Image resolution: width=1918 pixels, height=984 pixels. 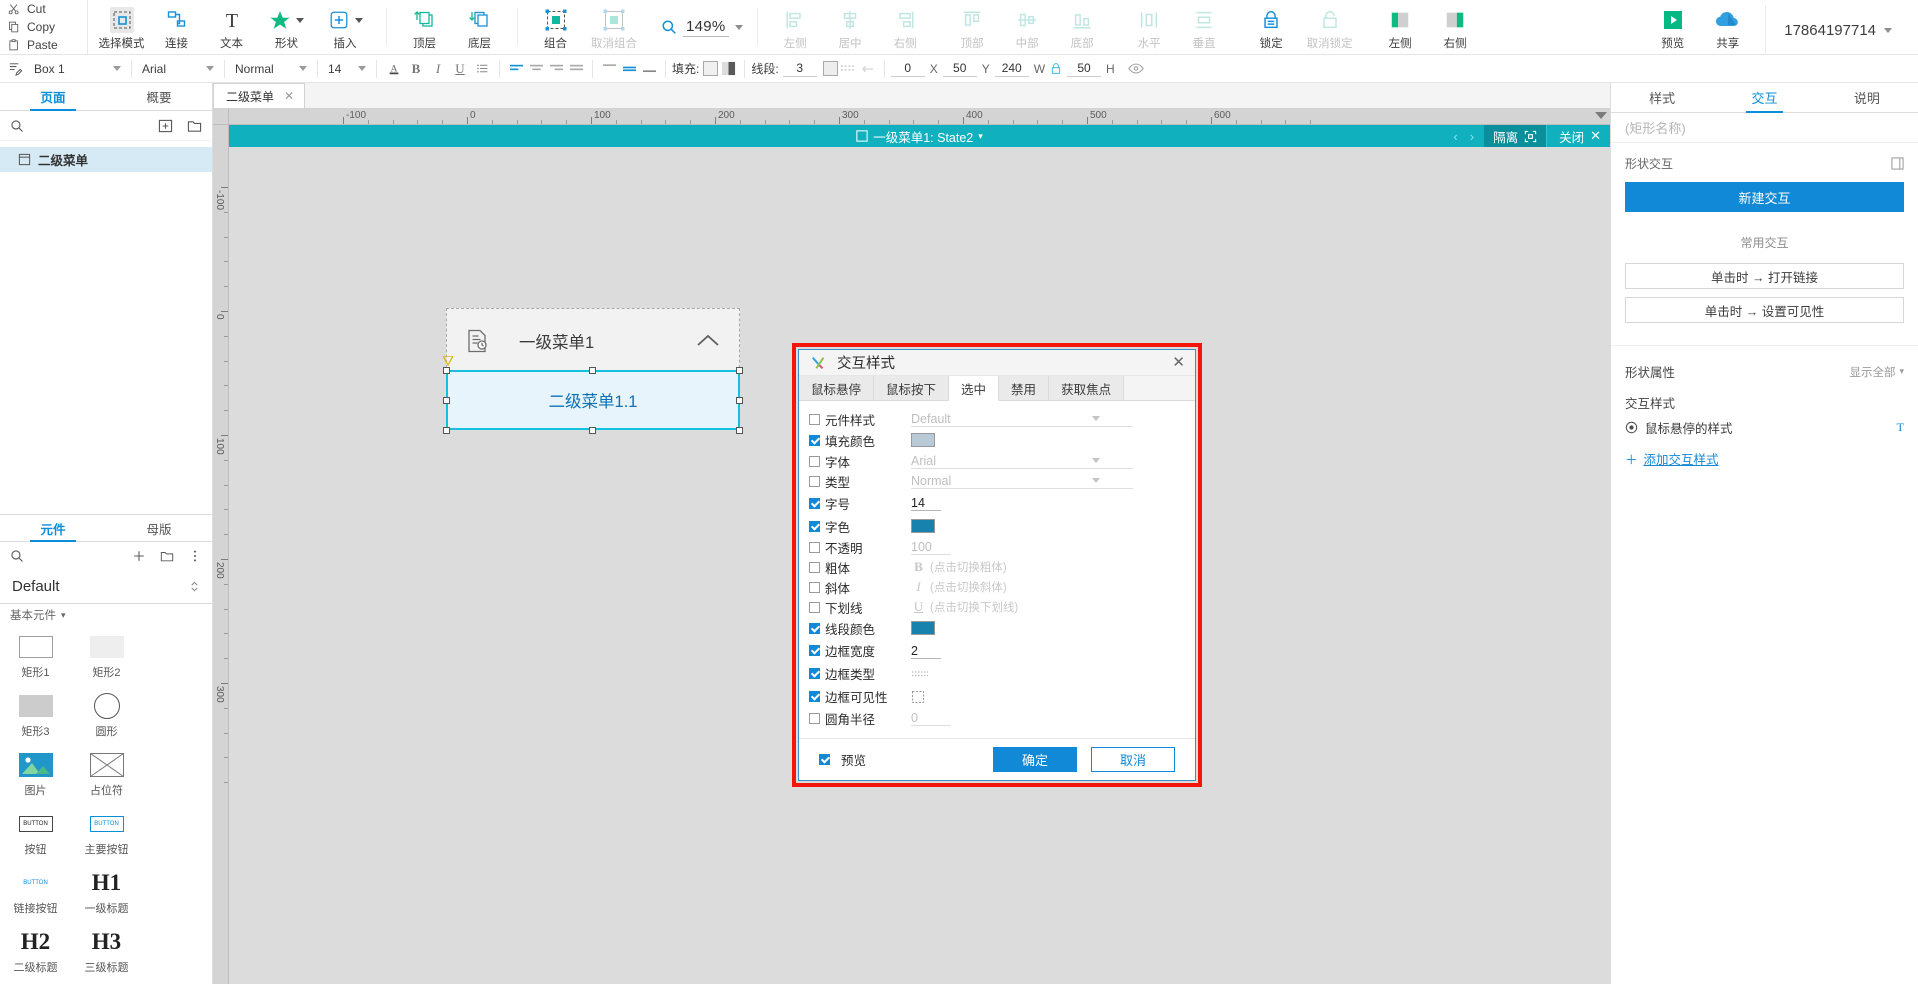 I want to click on resize-handle-tl, so click(x=446, y=370).